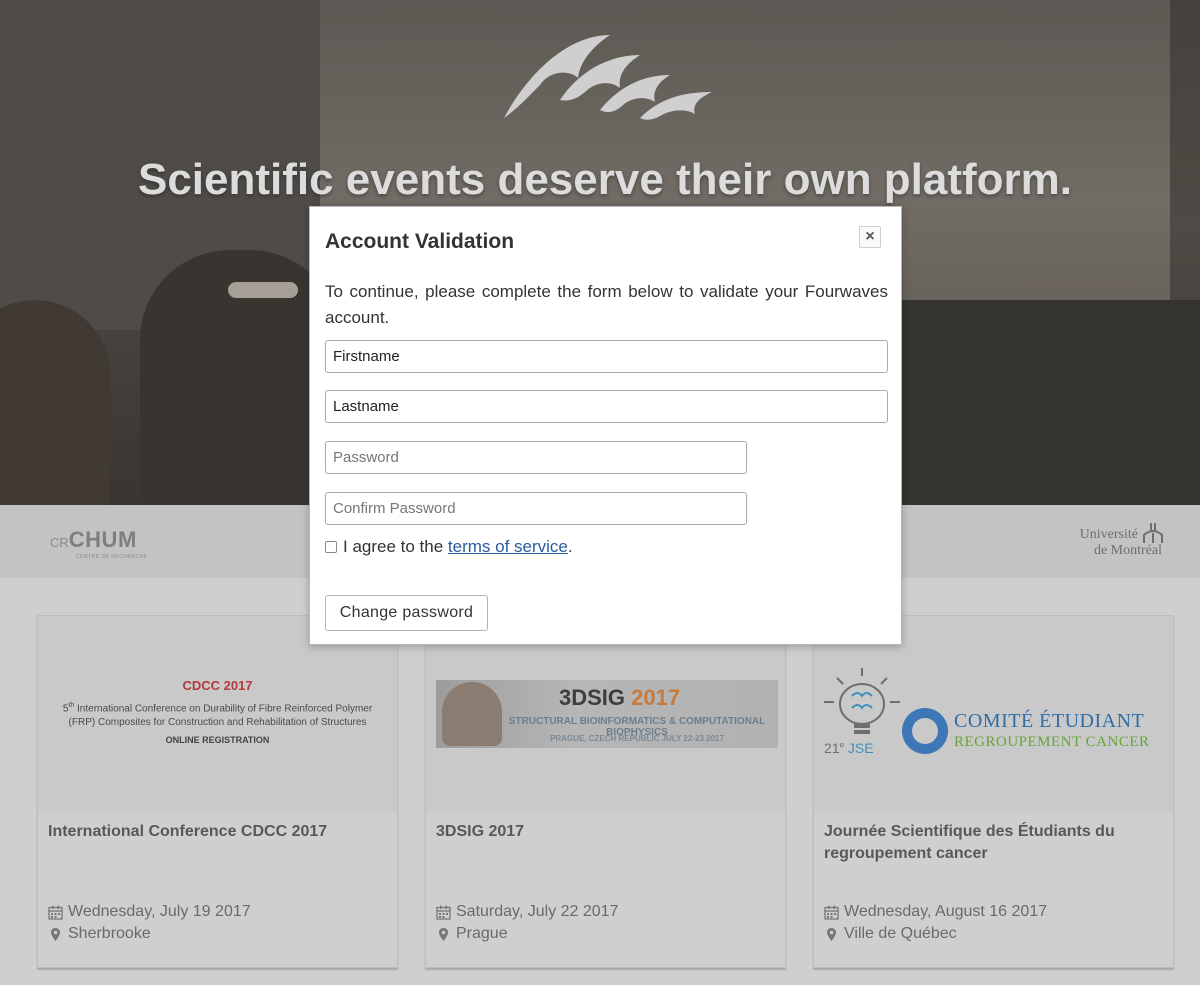 Image resolution: width=1200 pixels, height=985 pixels. Describe the element at coordinates (508, 546) in the screenshot. I see `terms-of-service-link: terms of service` at that location.